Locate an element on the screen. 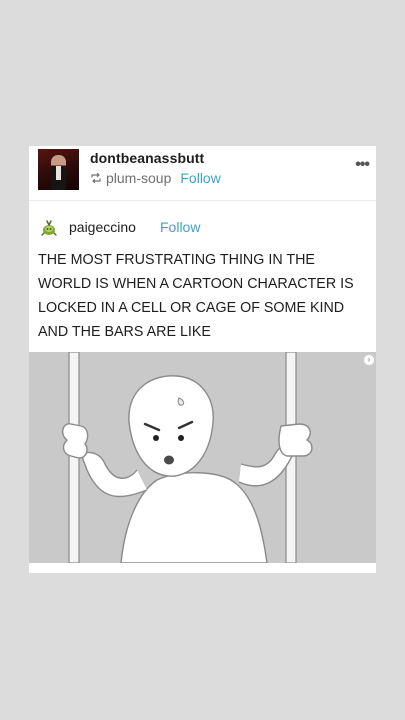 The image size is (405, 720). reblogger-avatar is located at coordinates (58, 169).